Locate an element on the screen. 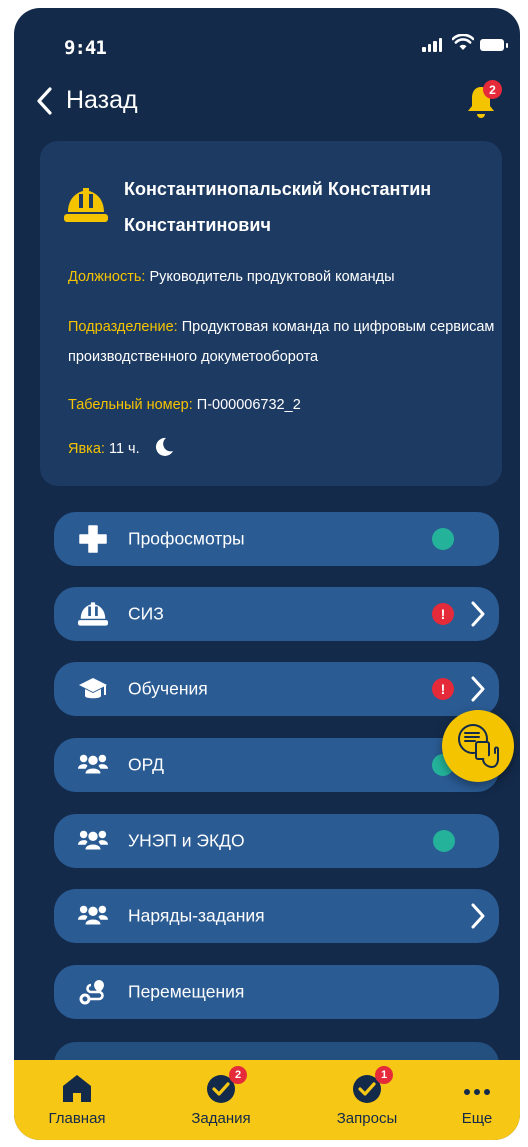 The image size is (528, 1147). status-time: 9:41 is located at coordinates (85, 48).